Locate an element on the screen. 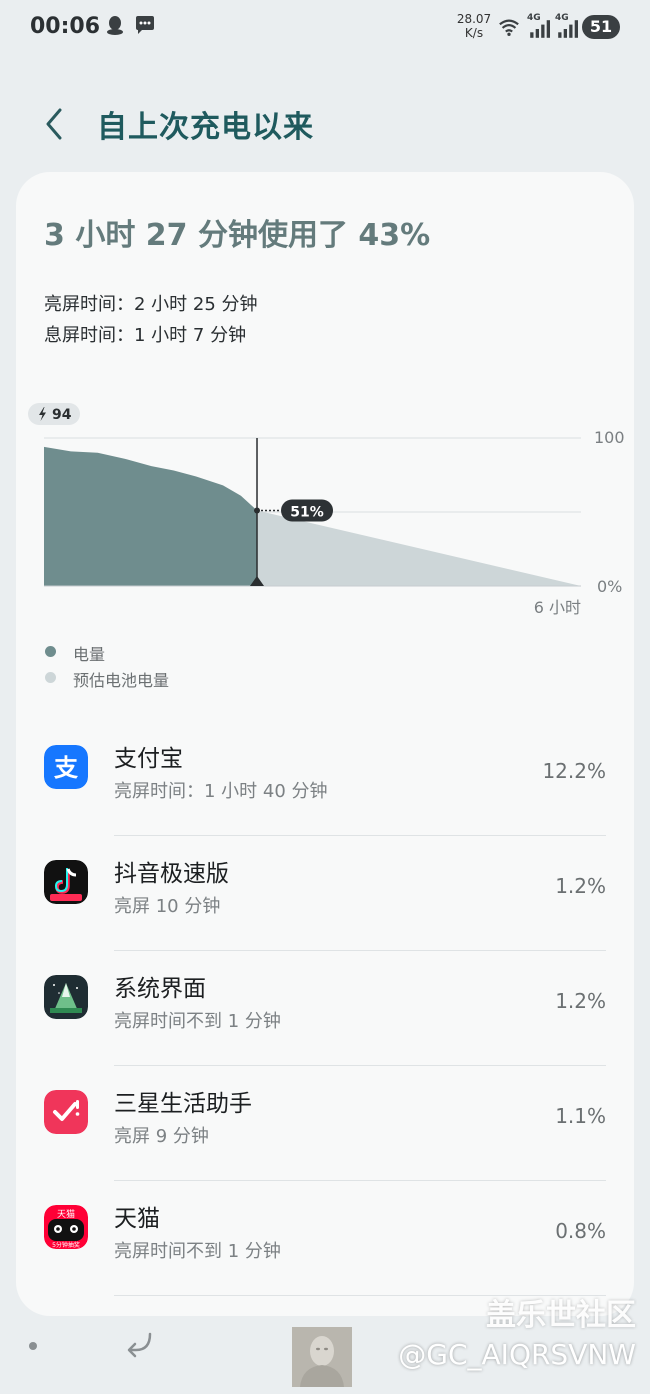  tmall-icon-text-top: 天猫 is located at coordinates (66, 1214).